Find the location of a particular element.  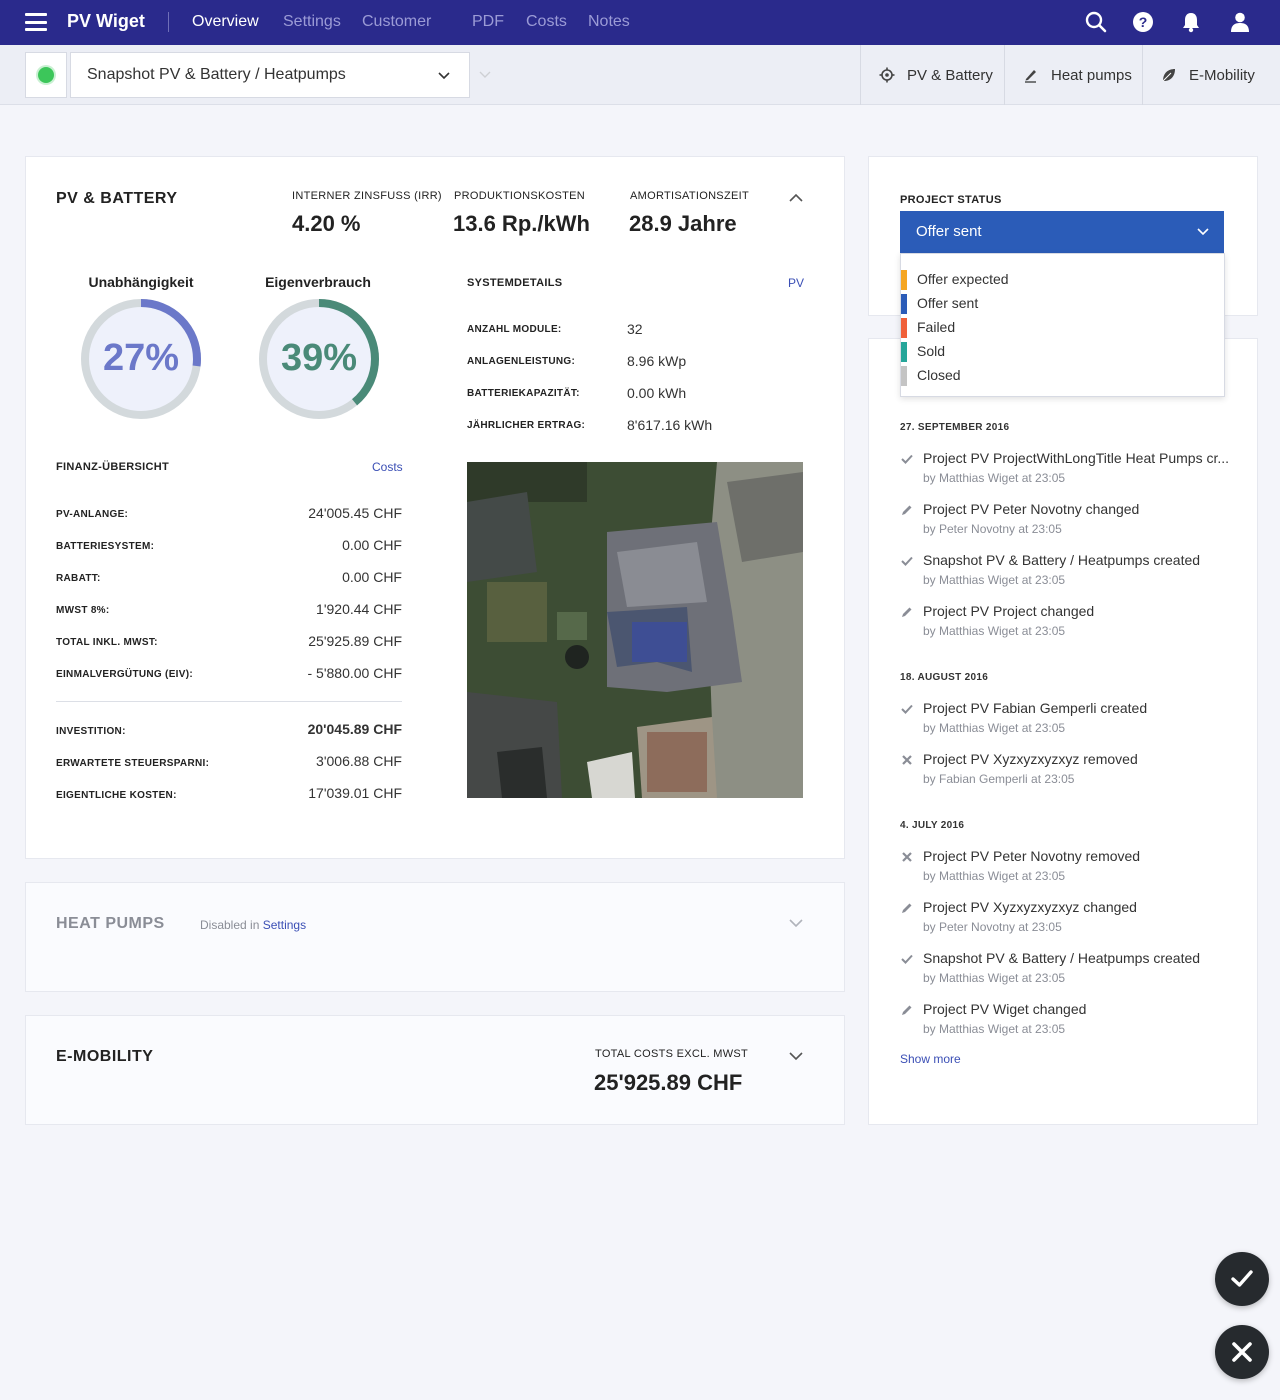

status-option-offer-expected: Offer expected is located at coordinates (1062, 280).